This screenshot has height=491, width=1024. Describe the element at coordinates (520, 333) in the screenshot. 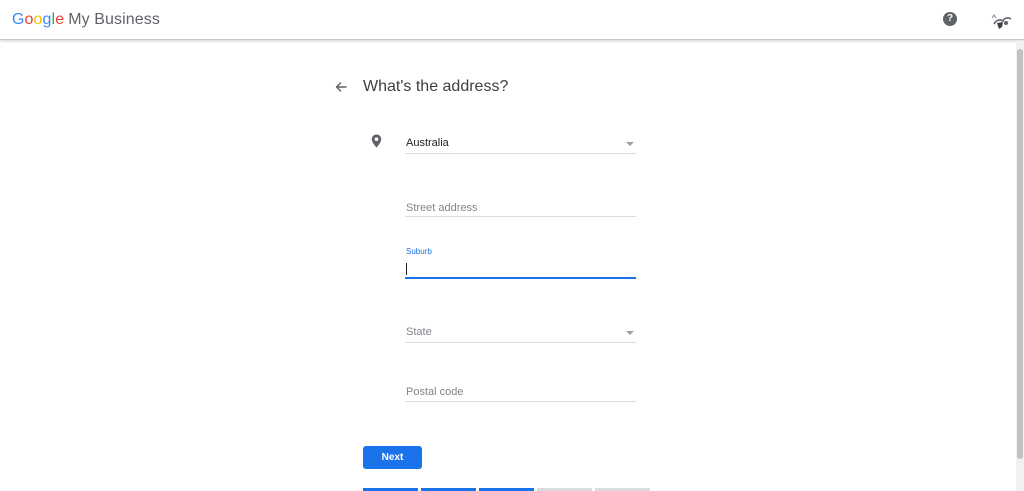

I see `state-select: State` at that location.